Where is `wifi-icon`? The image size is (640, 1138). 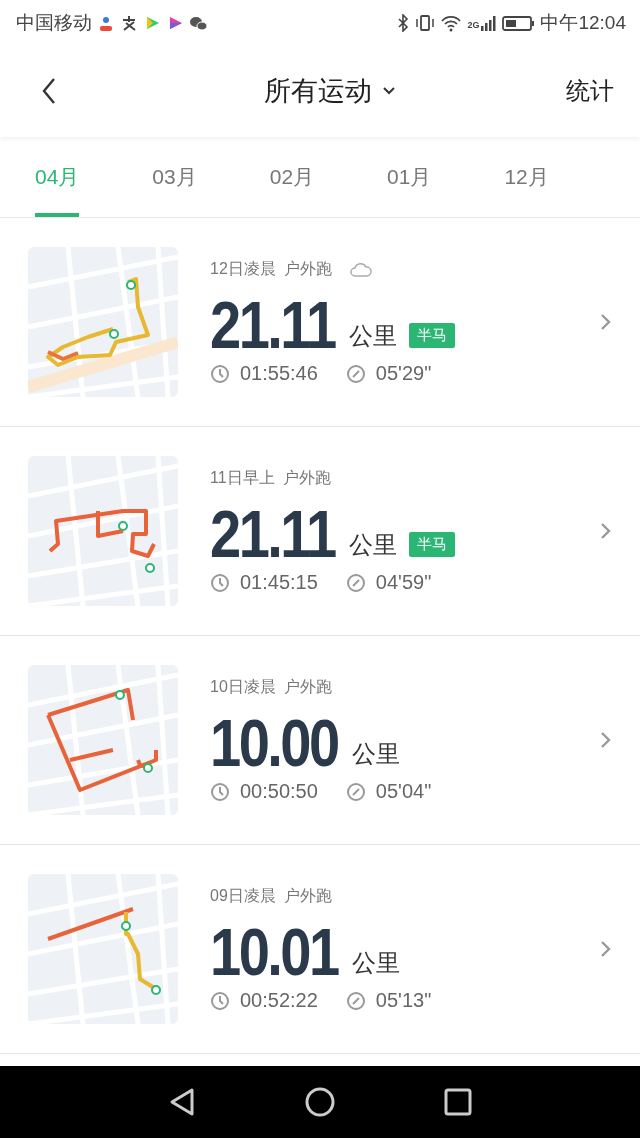 wifi-icon is located at coordinates (451, 22).